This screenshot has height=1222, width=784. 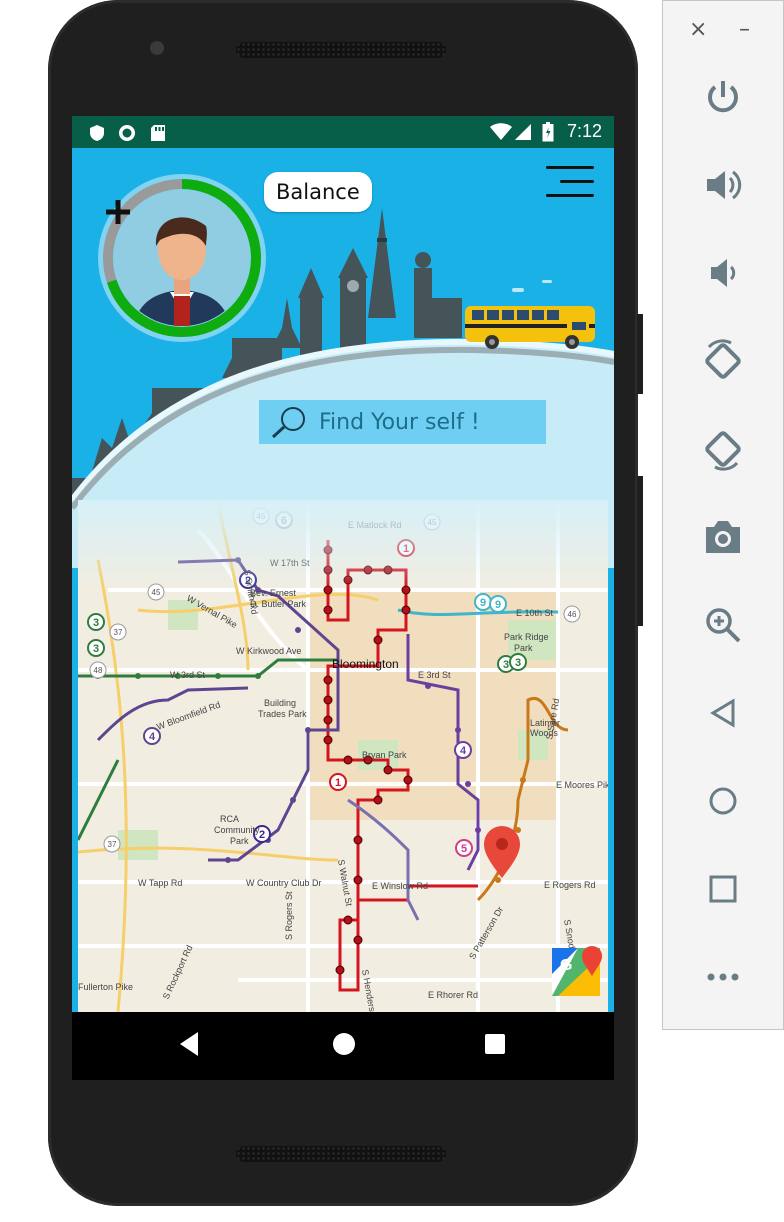 I want to click on minimize-button: –, so click(x=744, y=29).